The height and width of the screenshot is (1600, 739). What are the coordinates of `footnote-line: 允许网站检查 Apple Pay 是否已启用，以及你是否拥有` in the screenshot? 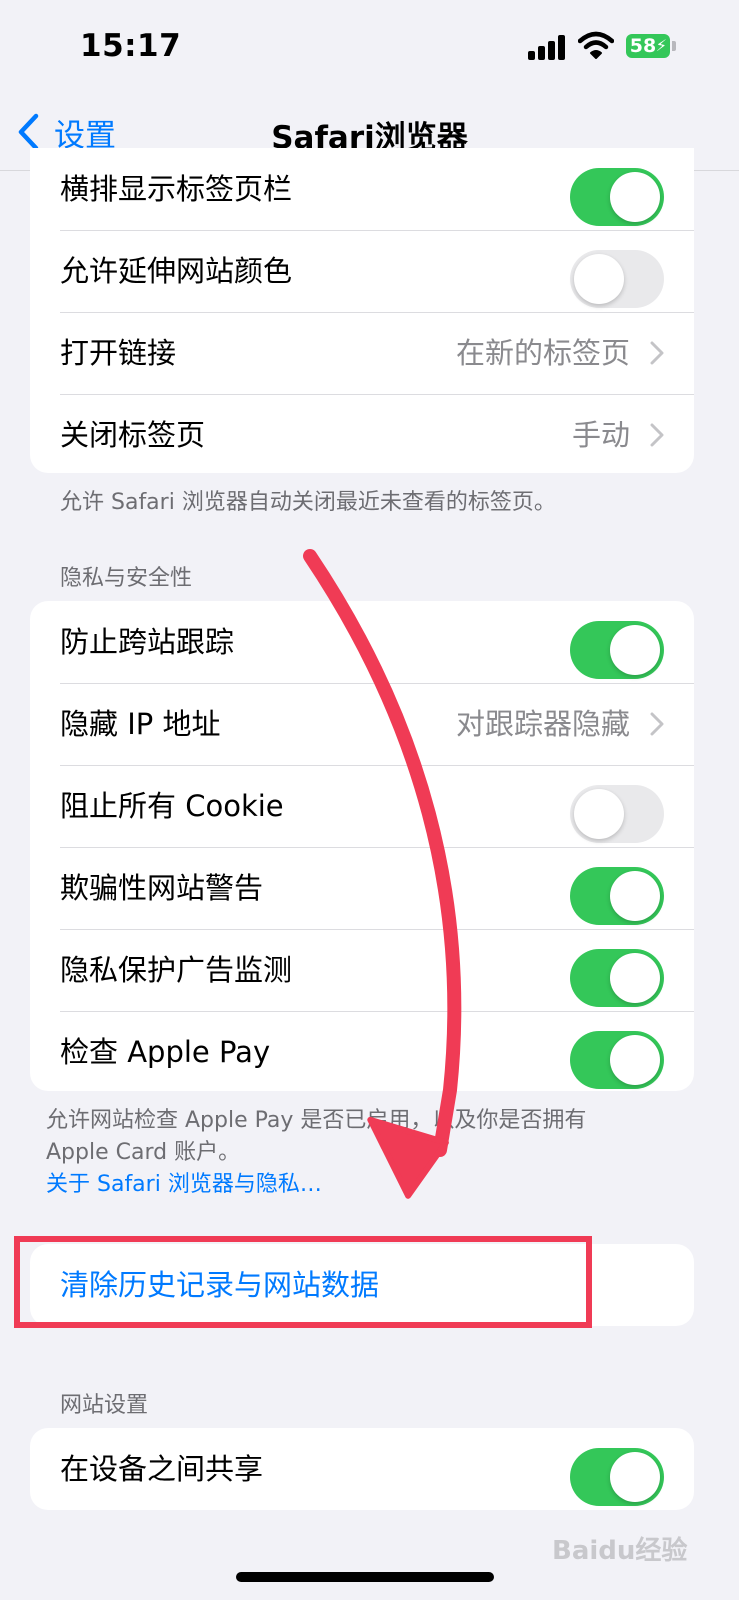 It's located at (316, 1120).